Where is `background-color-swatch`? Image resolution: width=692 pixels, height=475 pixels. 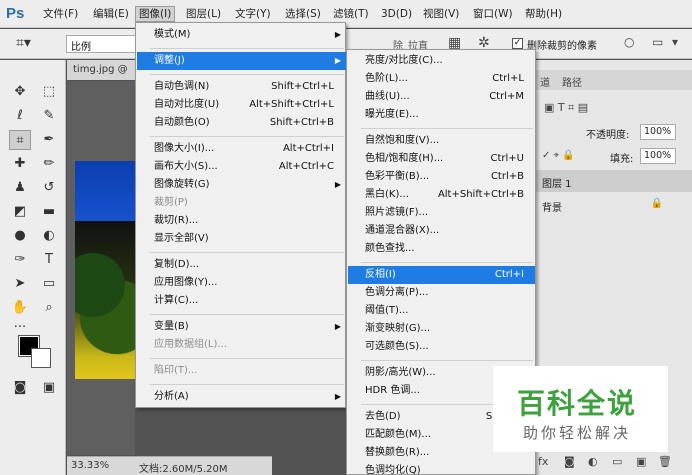
background-color-swatch is located at coordinates (41, 358).